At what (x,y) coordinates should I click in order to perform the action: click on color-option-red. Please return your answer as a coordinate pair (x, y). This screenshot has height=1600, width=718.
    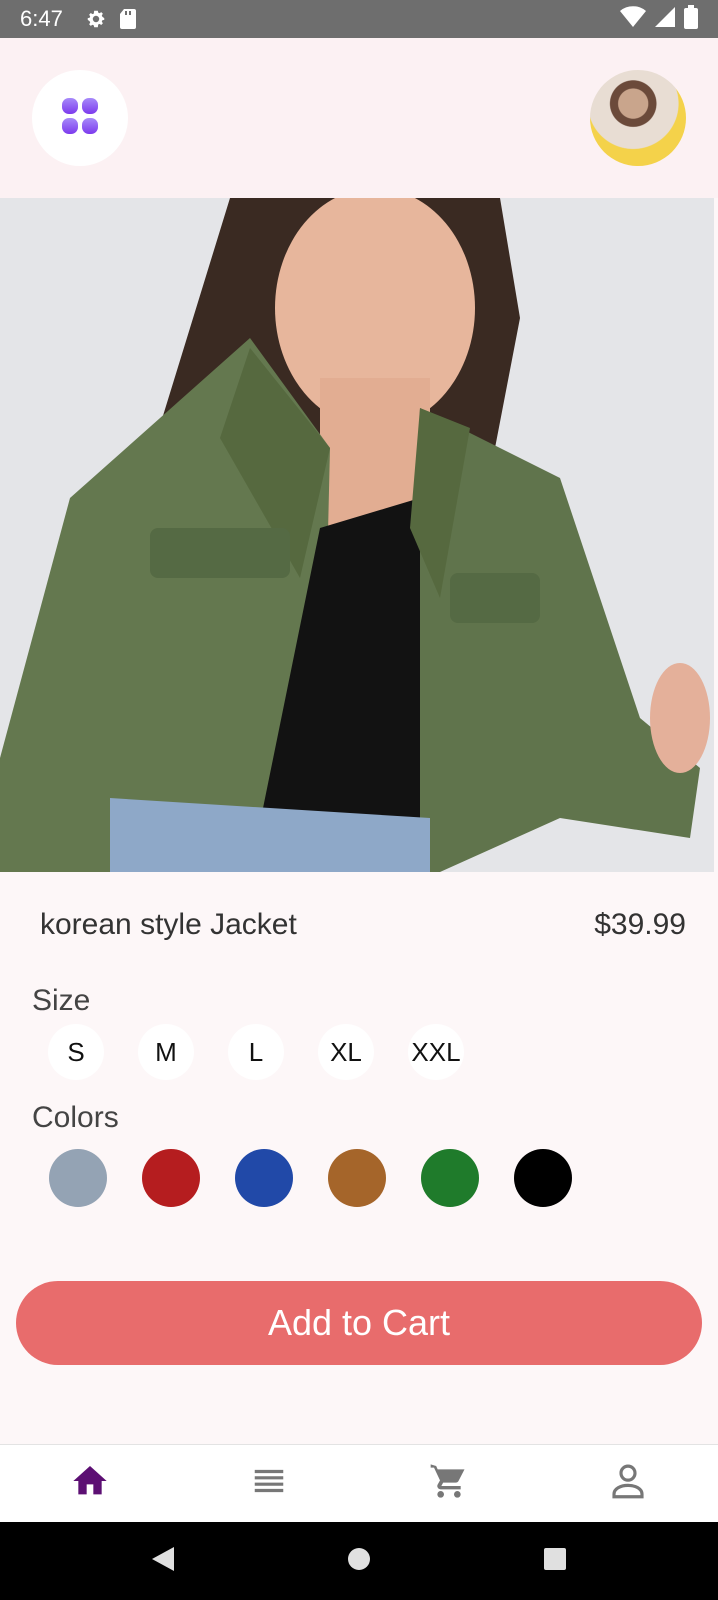
    Looking at the image, I should click on (171, 1178).